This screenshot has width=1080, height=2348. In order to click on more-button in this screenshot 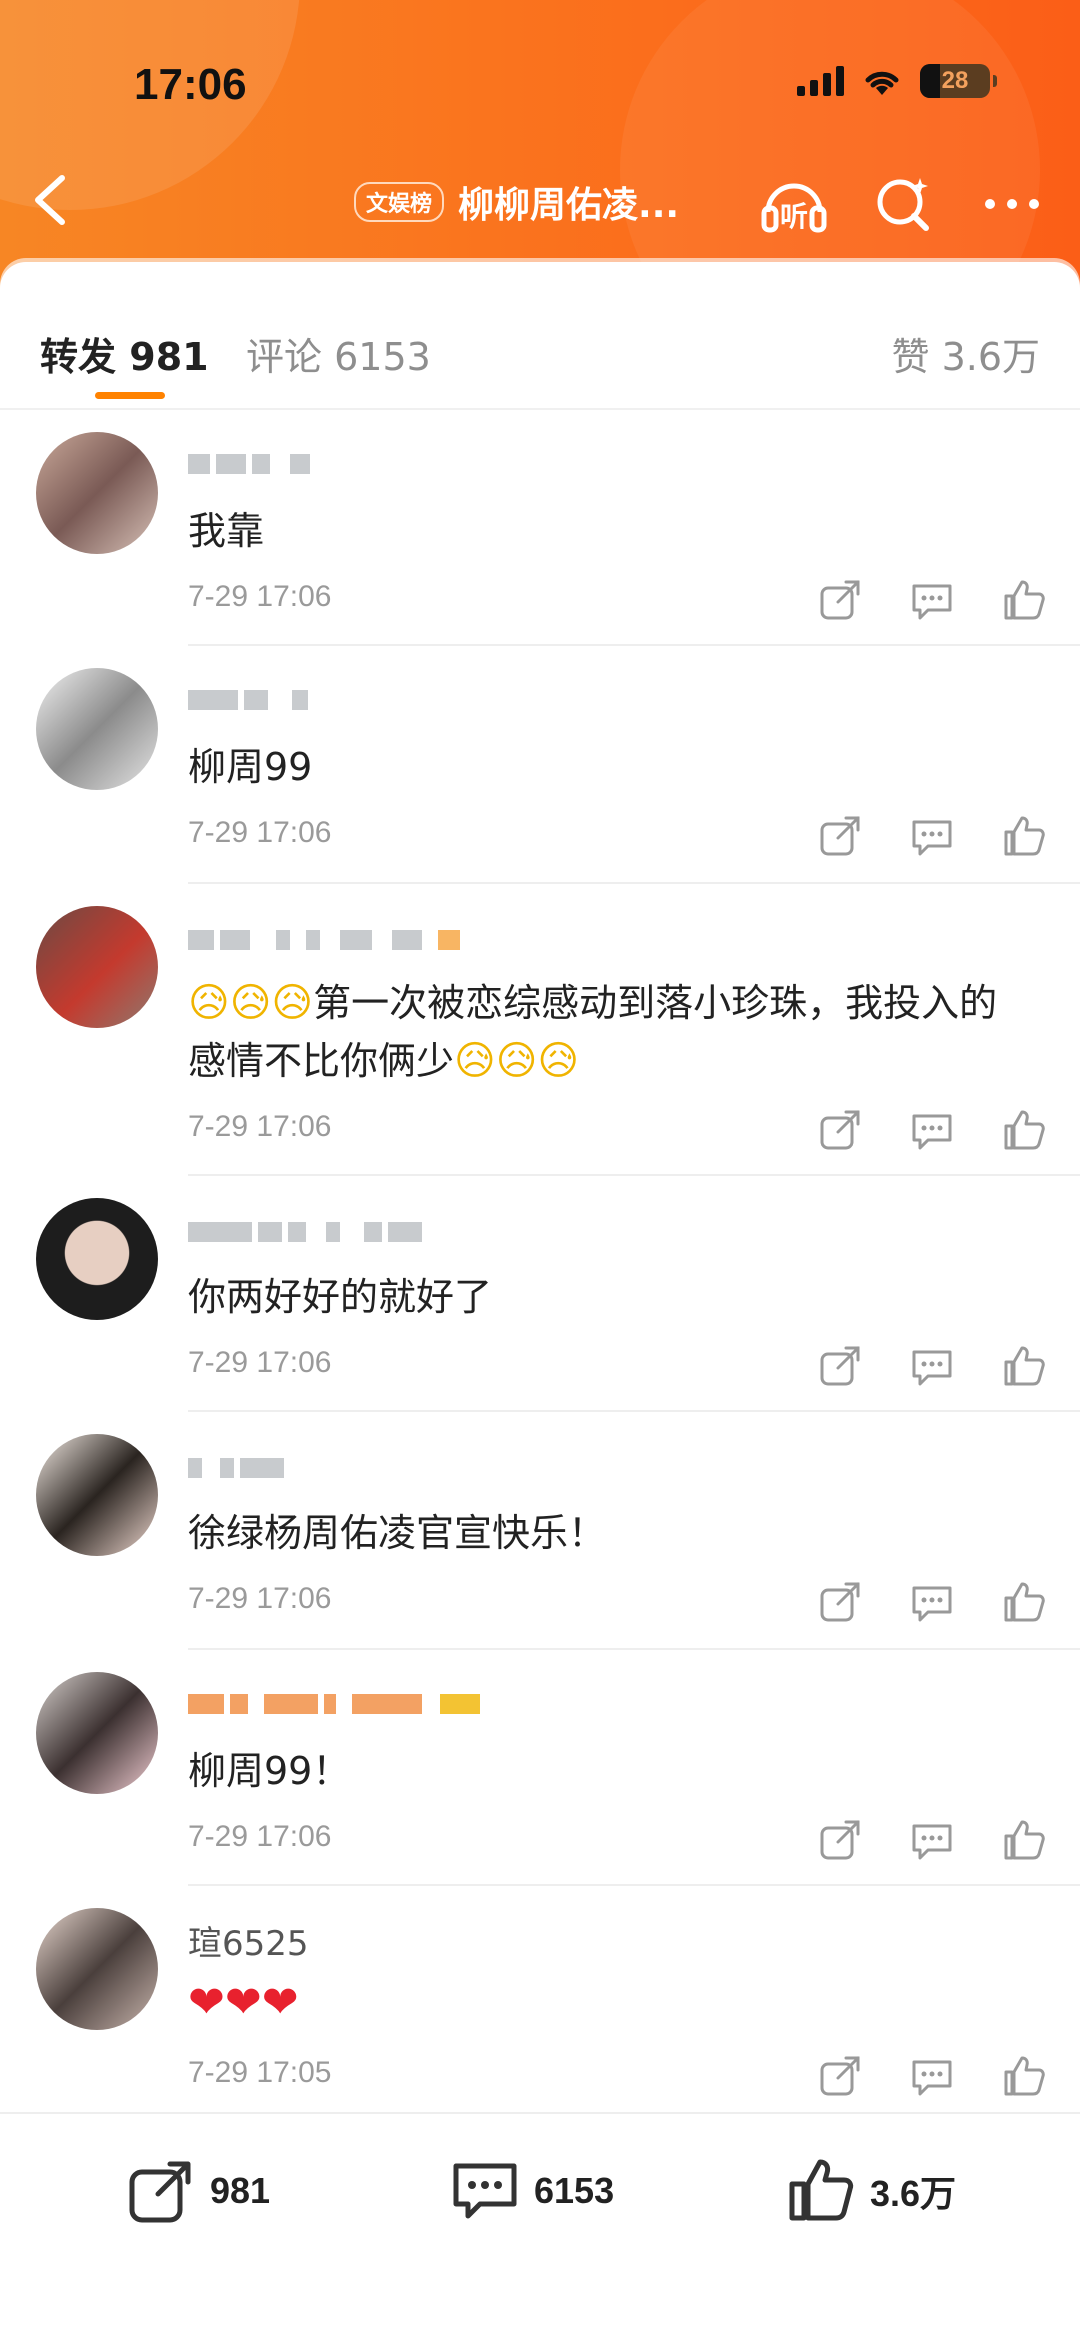, I will do `click(1012, 204)`.